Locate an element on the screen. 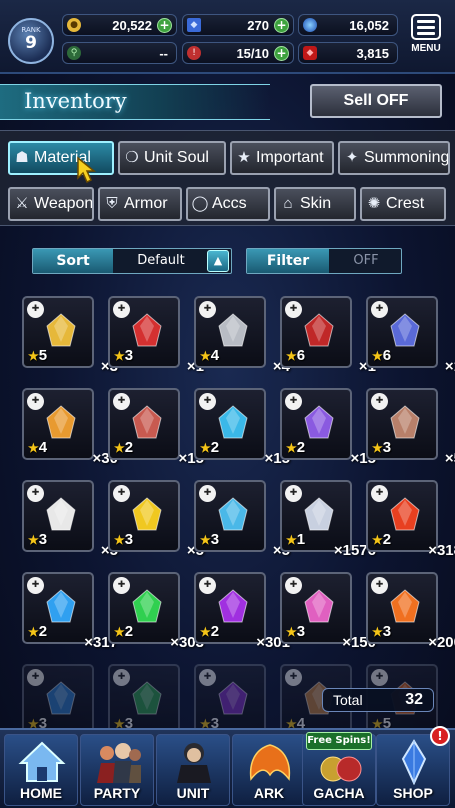 The image size is (455, 808). shop-alert-badge: ! is located at coordinates (440, 736).